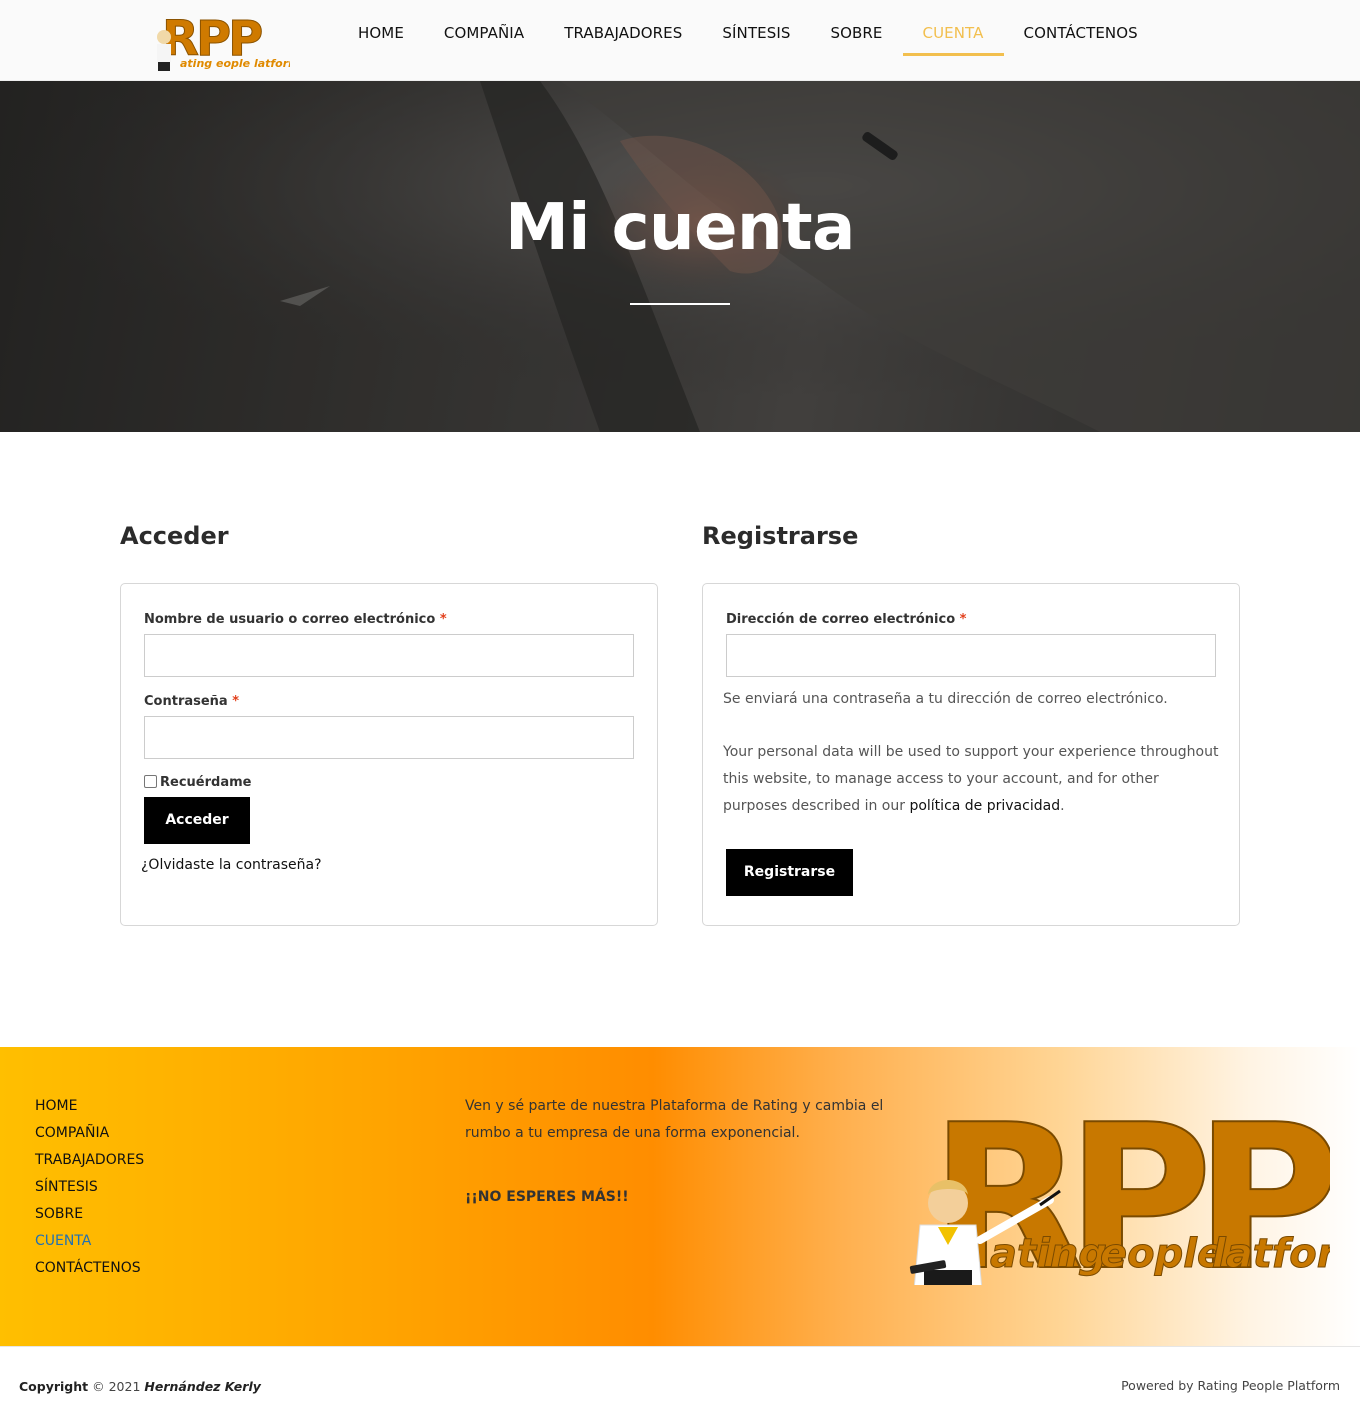 The image size is (1360, 1426). What do you see at coordinates (174, 536) in the screenshot?
I see `login-title: Acceder` at bounding box center [174, 536].